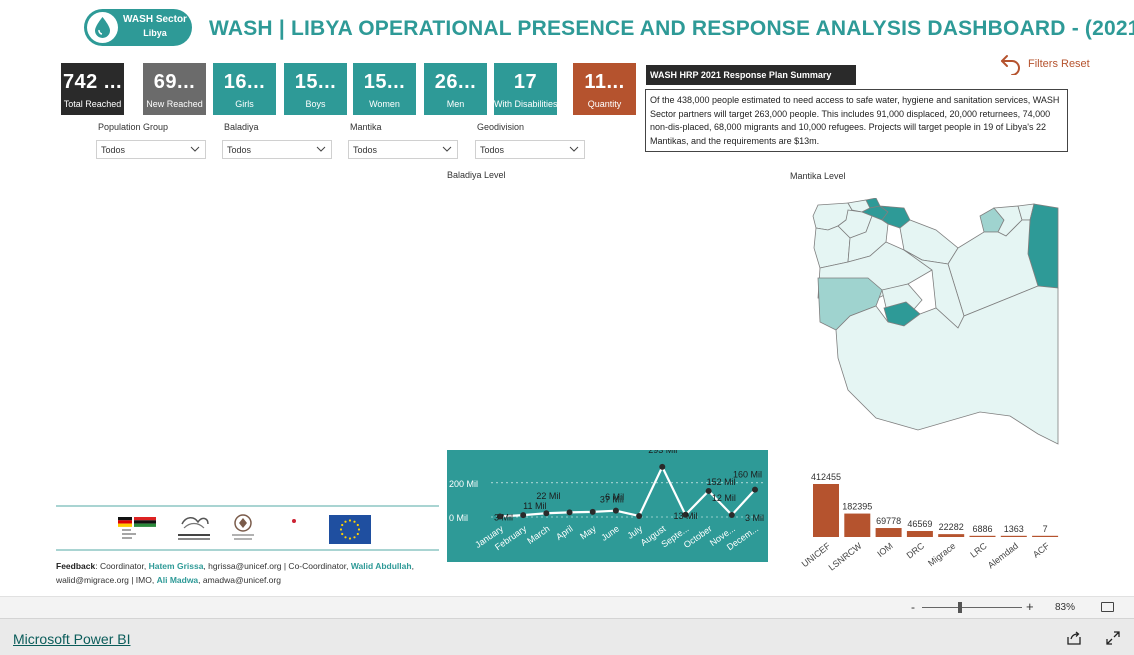  Describe the element at coordinates (174, 104) in the screenshot. I see `kpi-label: New Reached` at that location.